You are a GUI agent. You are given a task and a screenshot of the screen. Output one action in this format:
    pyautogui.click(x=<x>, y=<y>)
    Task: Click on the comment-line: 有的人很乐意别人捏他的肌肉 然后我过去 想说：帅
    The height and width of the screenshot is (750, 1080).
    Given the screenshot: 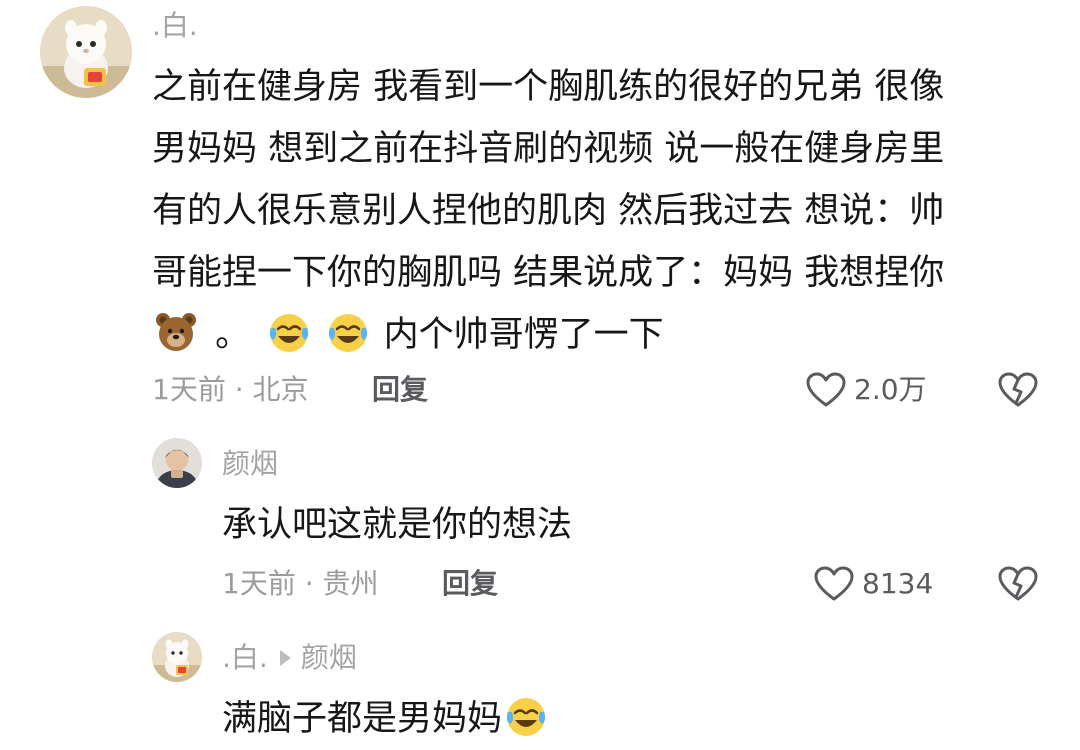 What is the action you would take?
    pyautogui.click(x=548, y=211)
    